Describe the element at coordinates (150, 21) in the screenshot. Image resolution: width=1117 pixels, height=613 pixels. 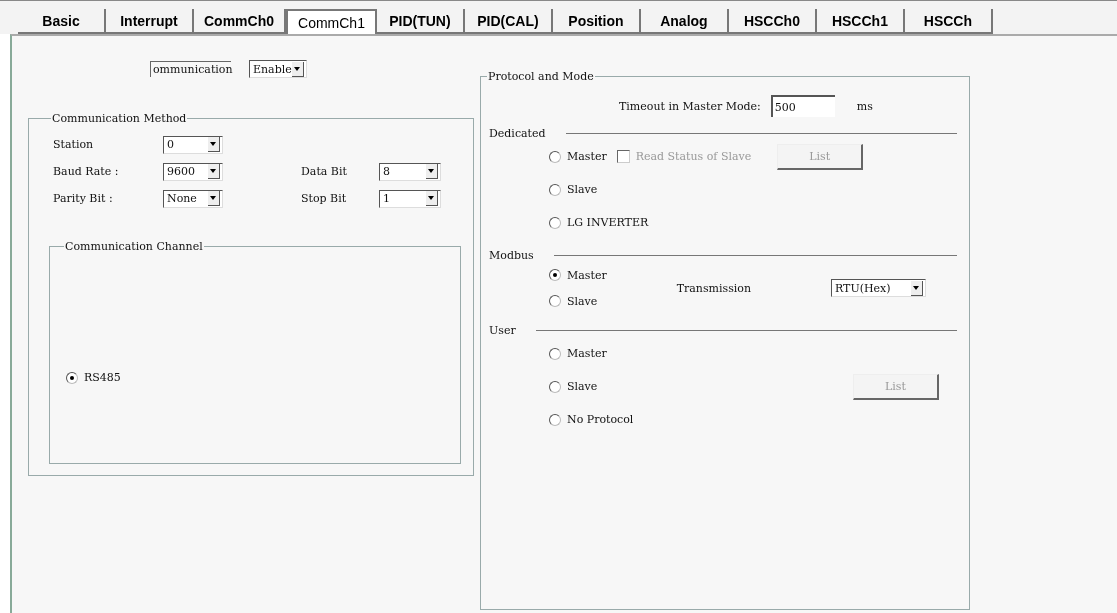
I see `tab: Interrupt` at that location.